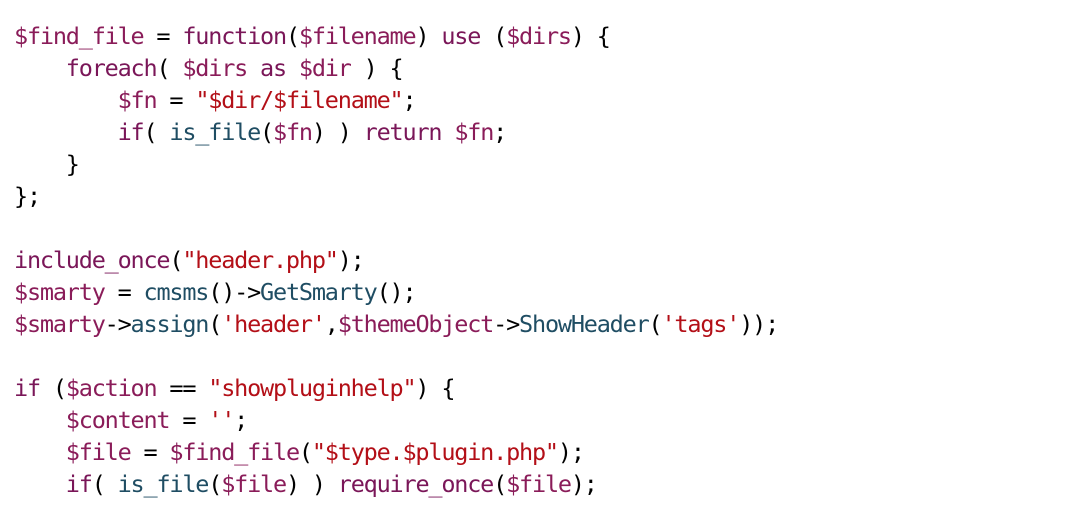  I want to click on code-line: foreach( $dirs as $dir ) {, so click(396, 68).